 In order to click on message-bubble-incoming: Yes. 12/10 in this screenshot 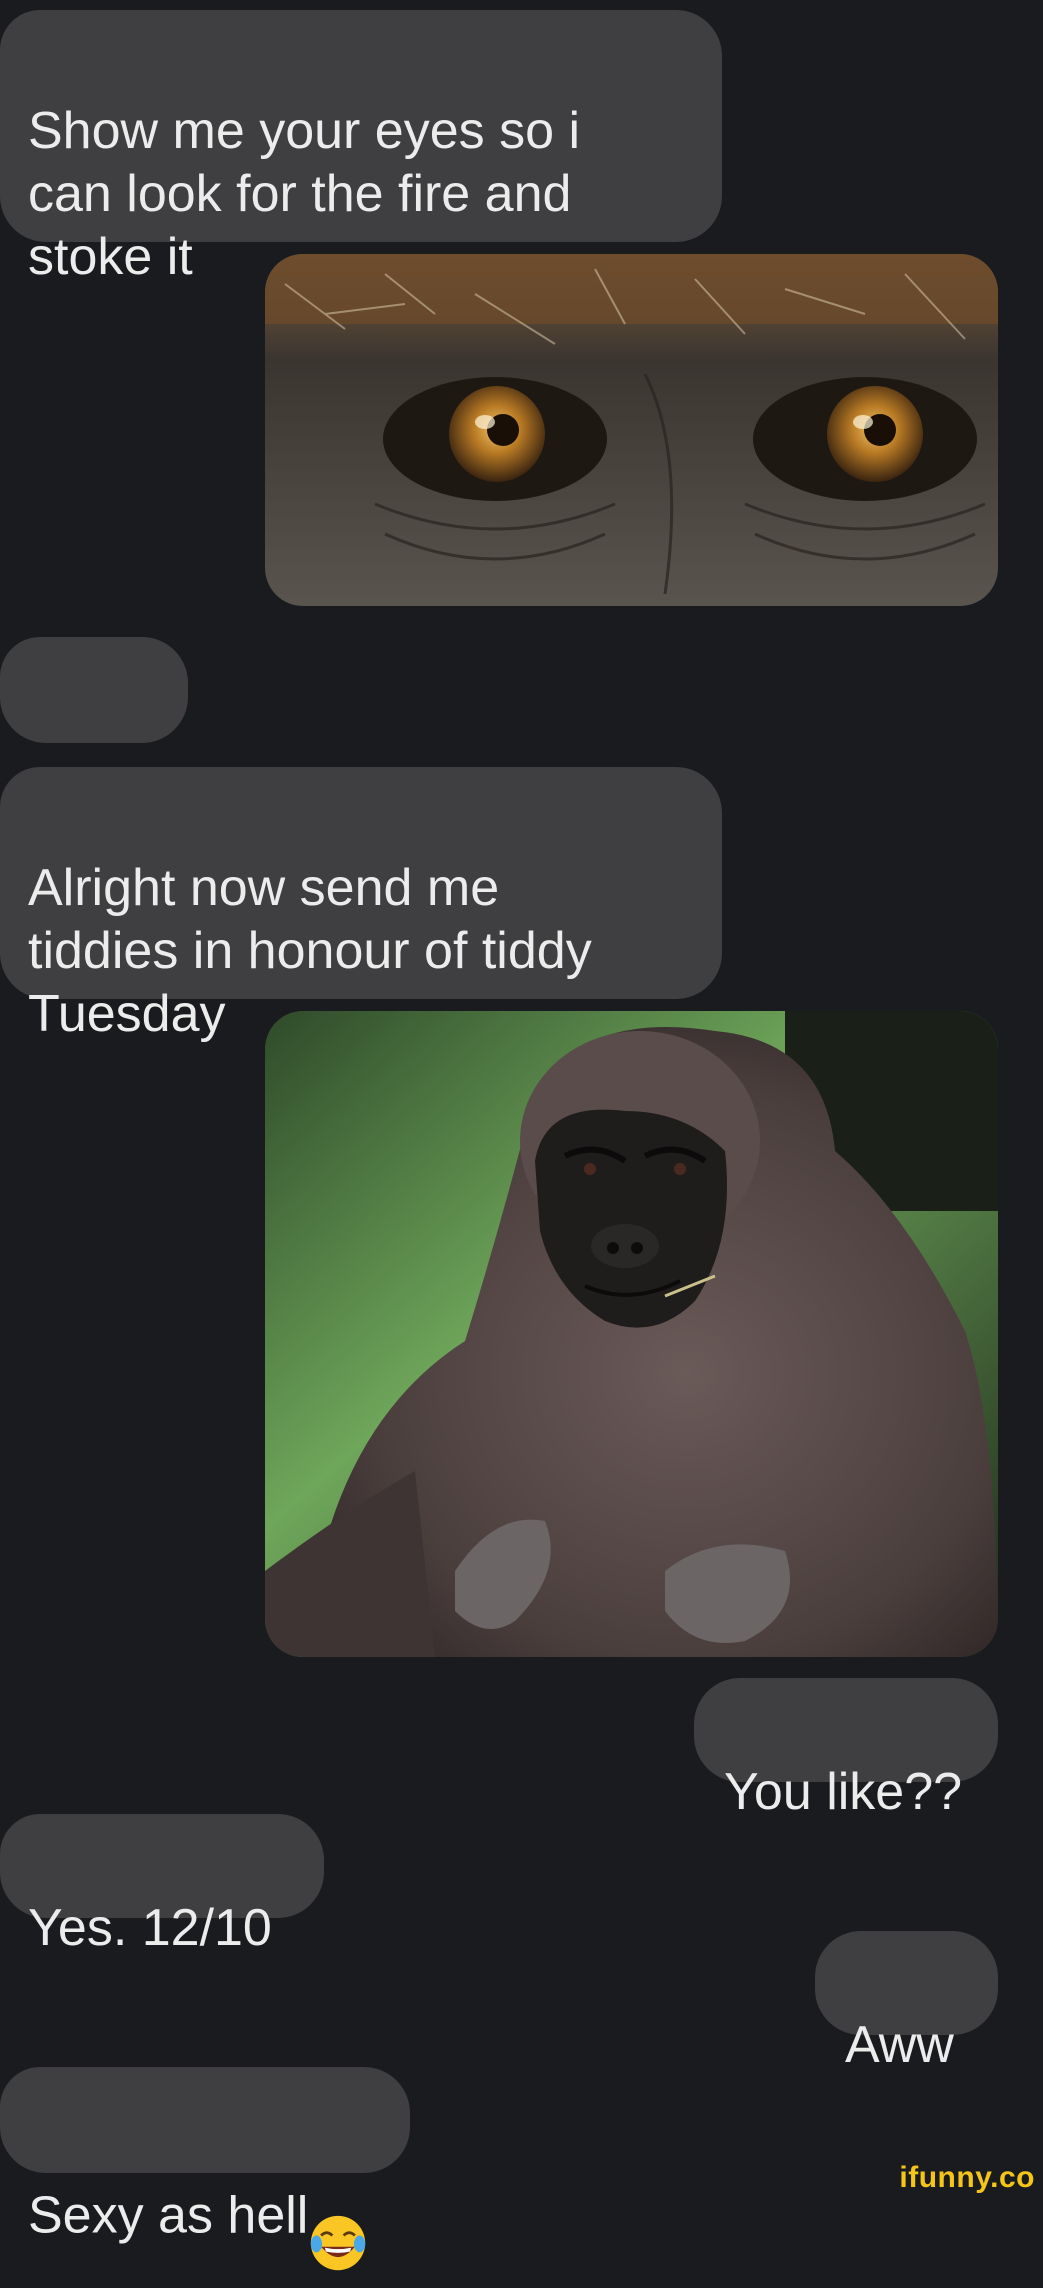, I will do `click(162, 1885)`.